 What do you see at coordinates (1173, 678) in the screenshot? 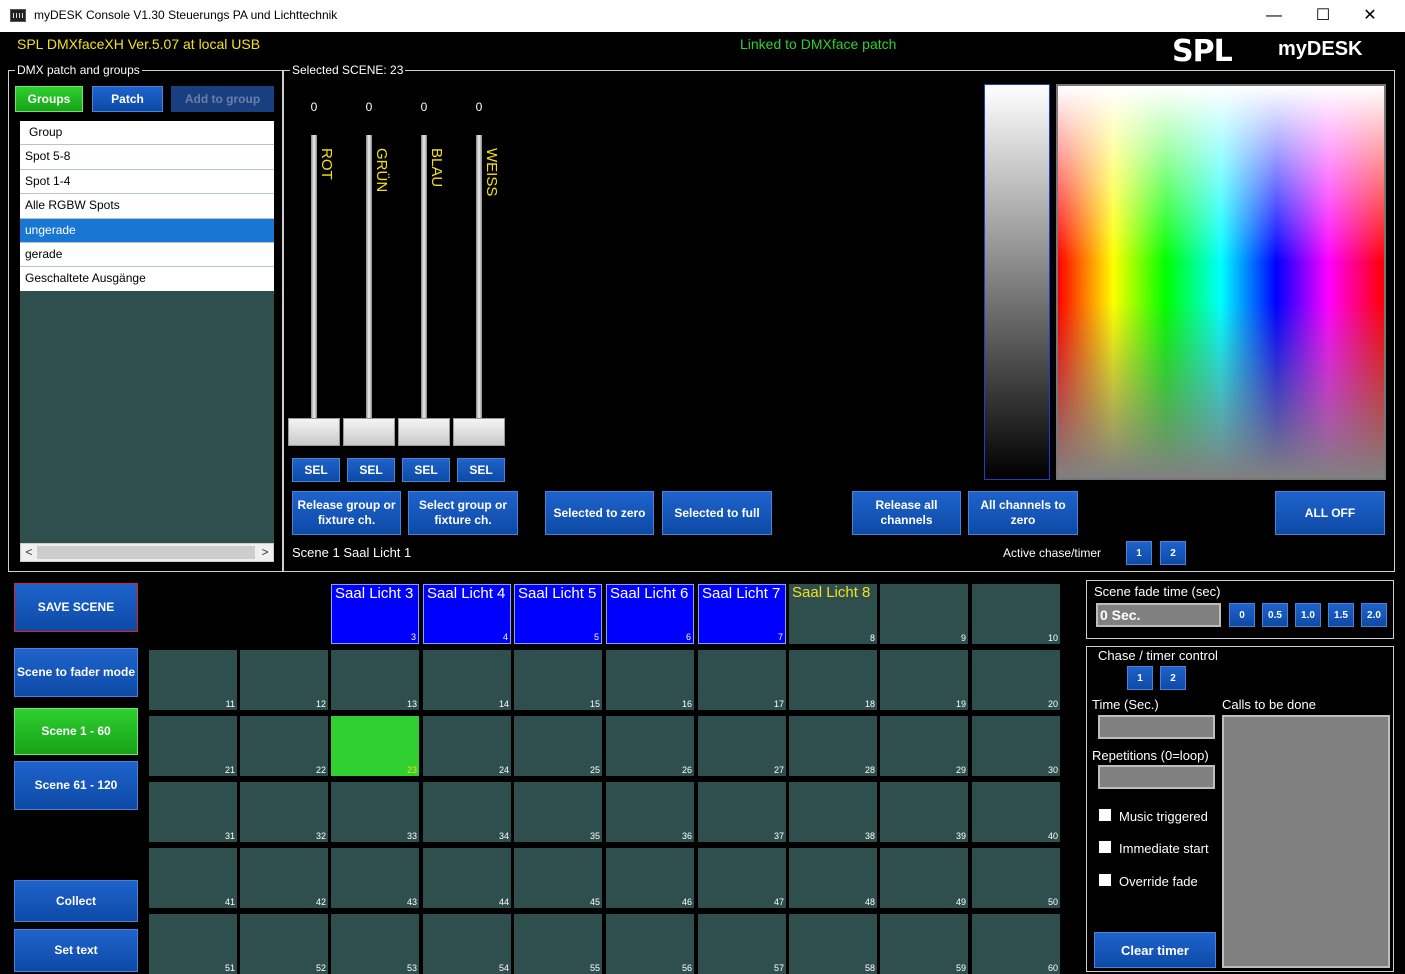
I see `chase-2-button: 2` at bounding box center [1173, 678].